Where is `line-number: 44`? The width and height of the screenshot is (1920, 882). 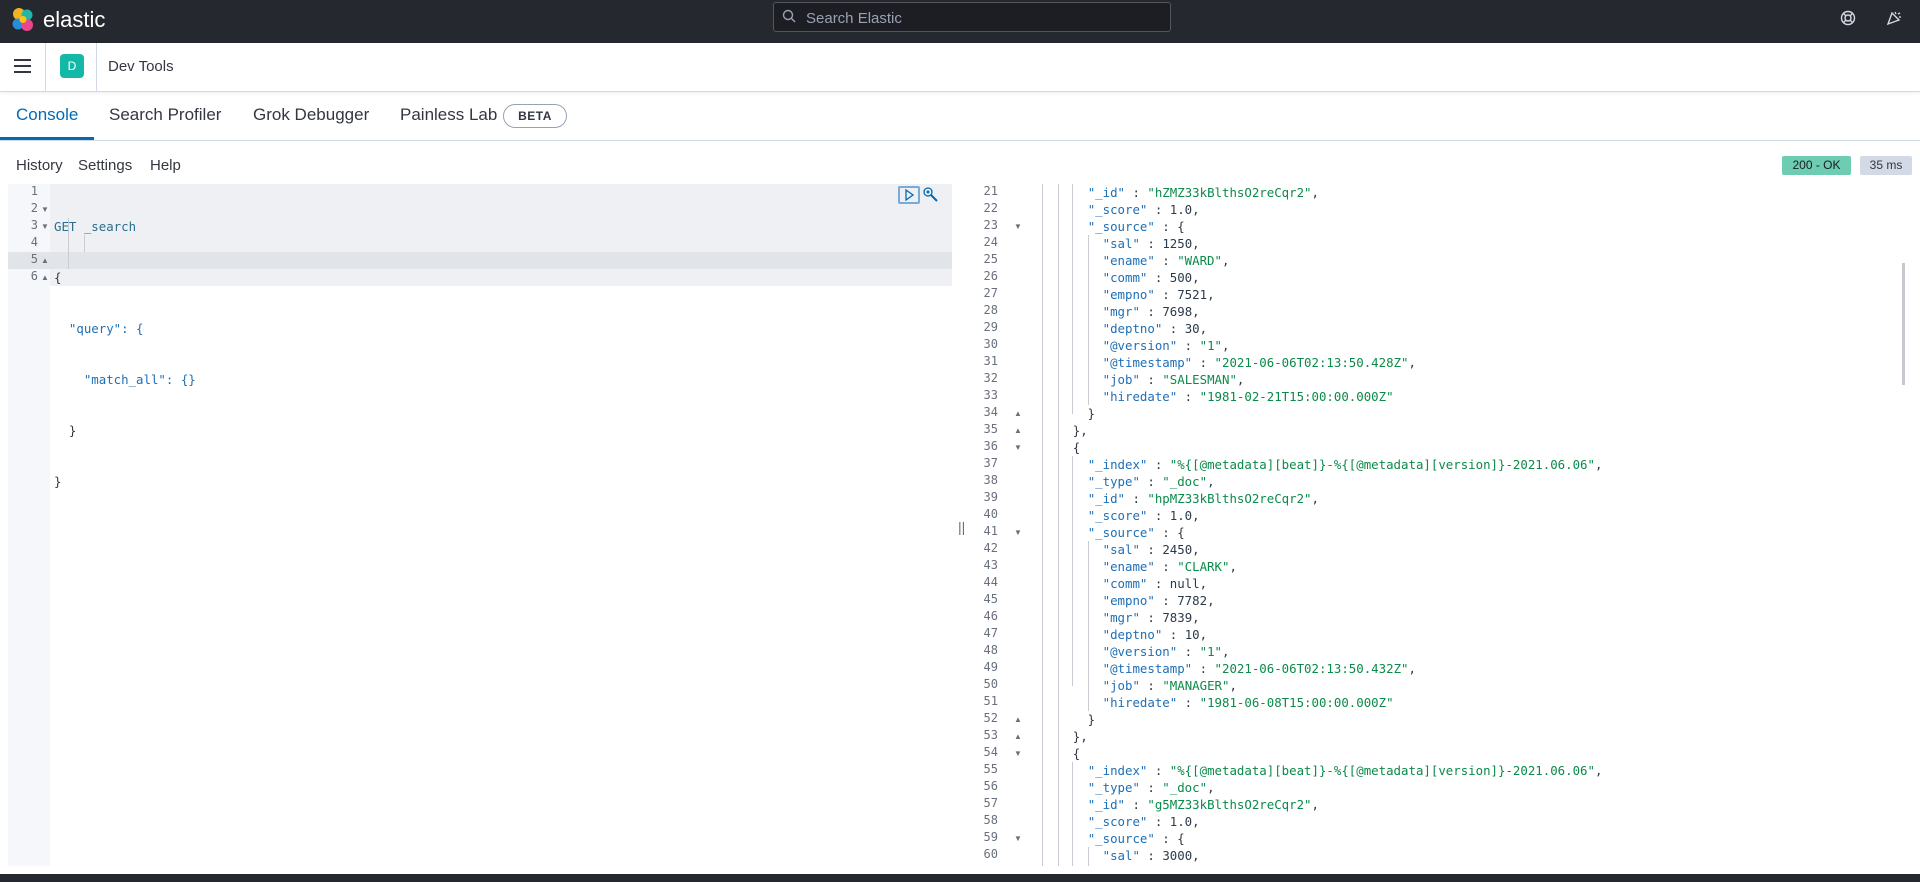
line-number: 44 is located at coordinates (990, 582).